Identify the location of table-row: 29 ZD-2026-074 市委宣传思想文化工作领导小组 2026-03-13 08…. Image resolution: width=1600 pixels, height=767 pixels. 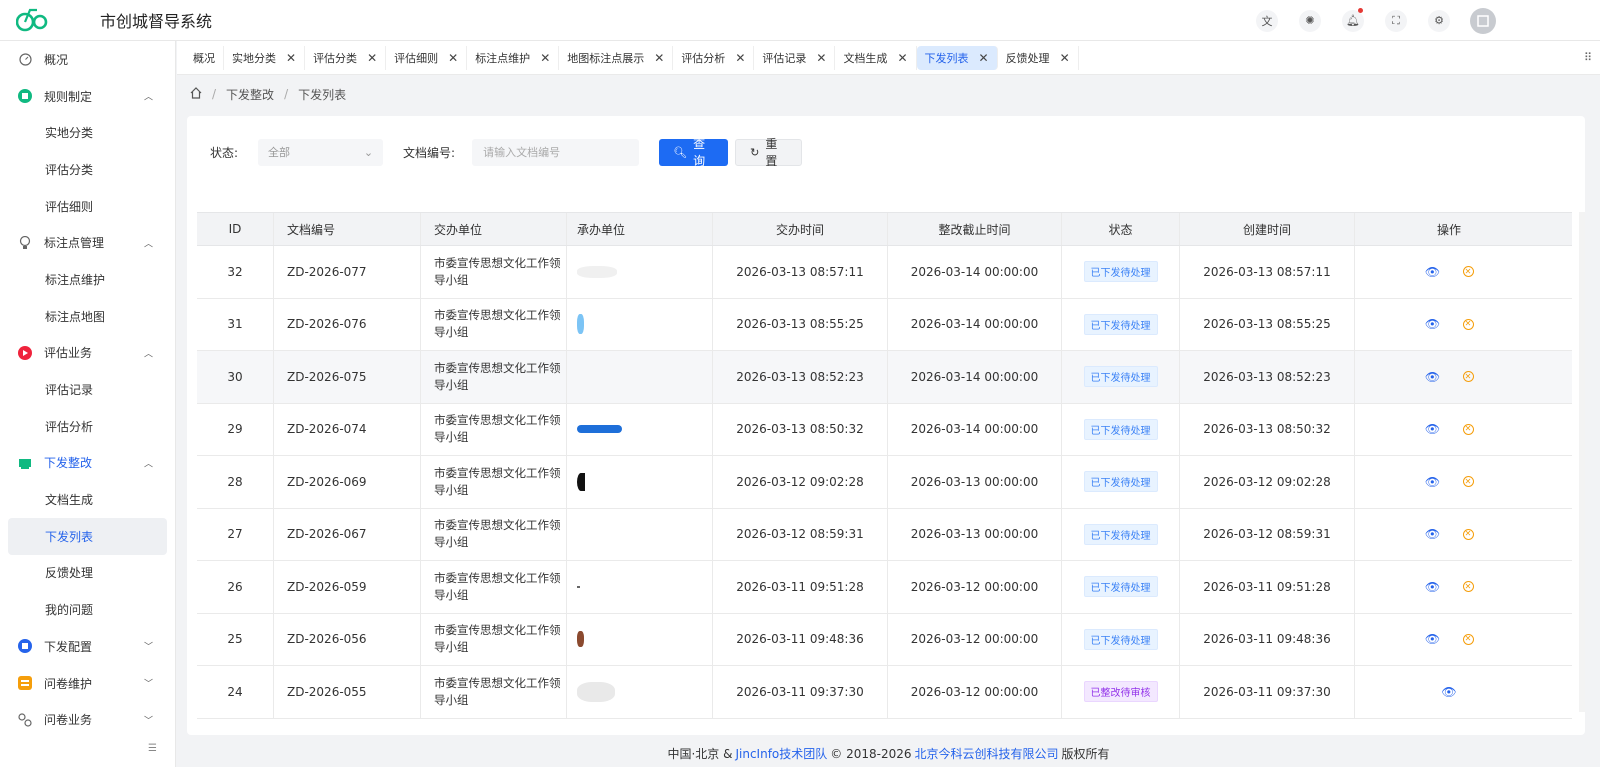
(884, 429).